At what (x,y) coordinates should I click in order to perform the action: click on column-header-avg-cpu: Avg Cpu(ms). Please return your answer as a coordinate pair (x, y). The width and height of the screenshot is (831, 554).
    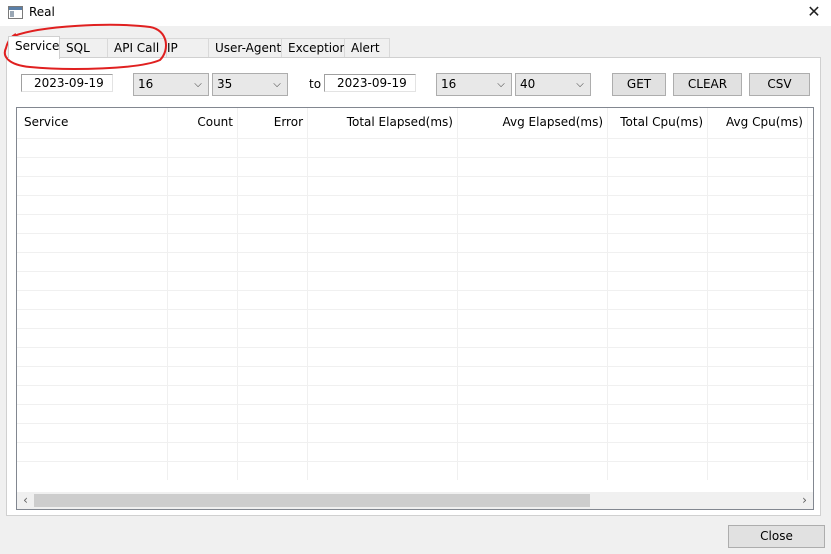
    Looking at the image, I should click on (758, 123).